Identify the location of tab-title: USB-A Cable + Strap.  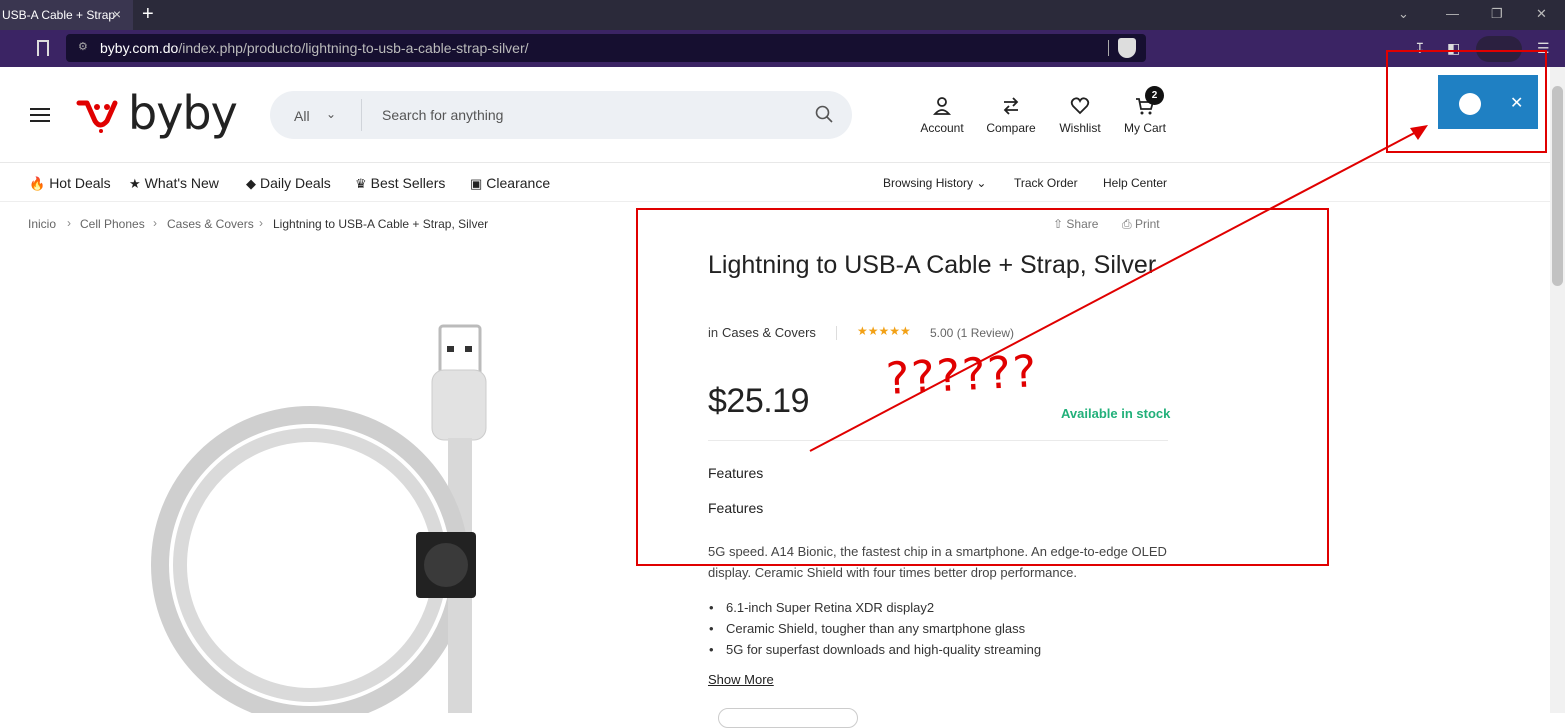
(59, 15).